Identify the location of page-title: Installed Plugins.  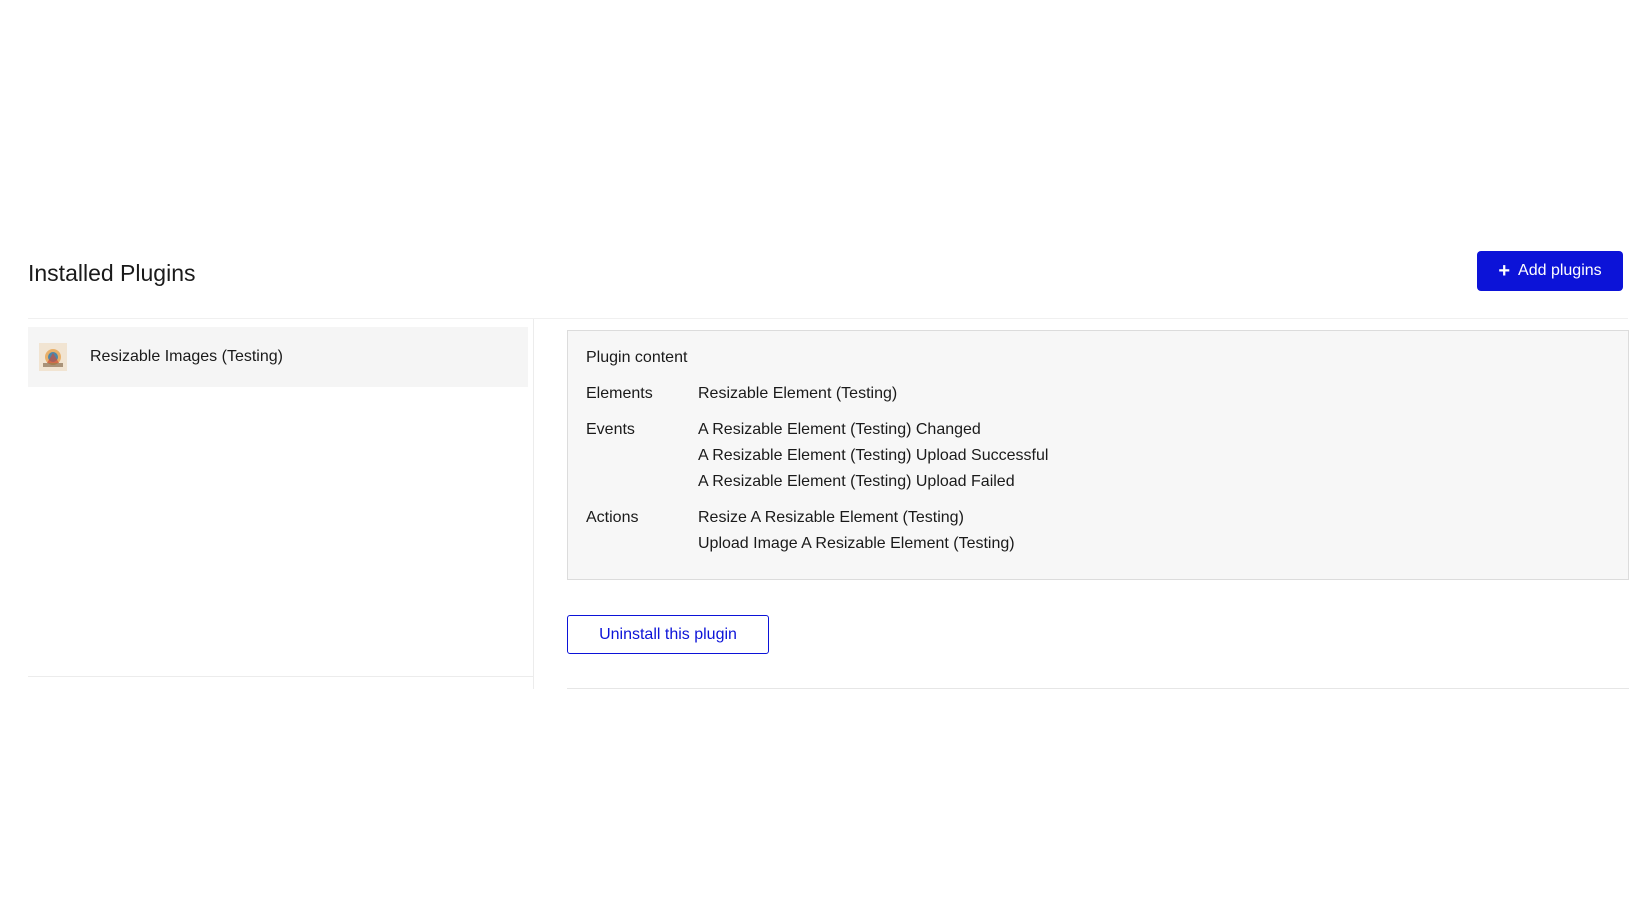
(112, 273).